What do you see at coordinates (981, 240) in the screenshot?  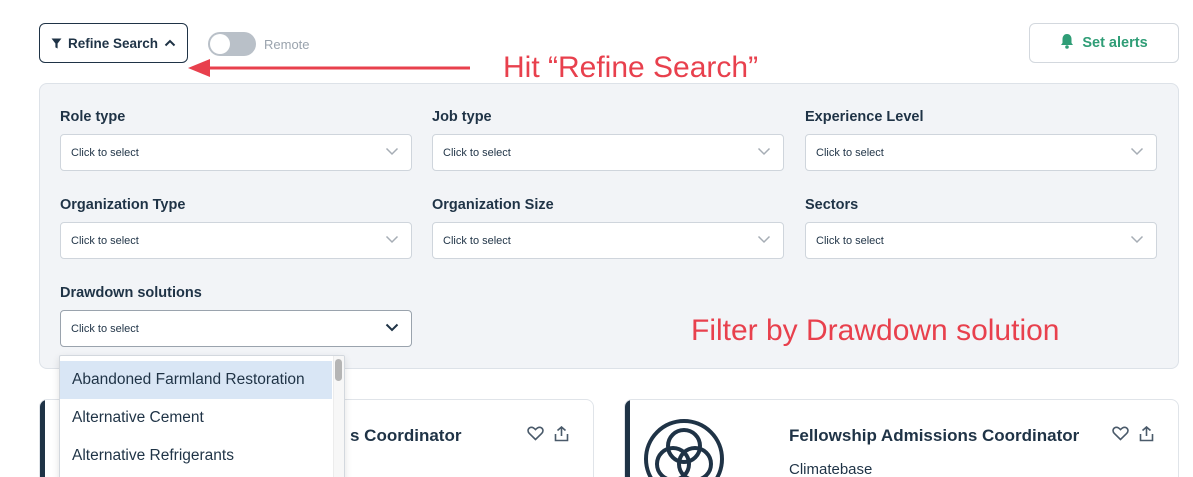 I see `sectors-select: Click to select` at bounding box center [981, 240].